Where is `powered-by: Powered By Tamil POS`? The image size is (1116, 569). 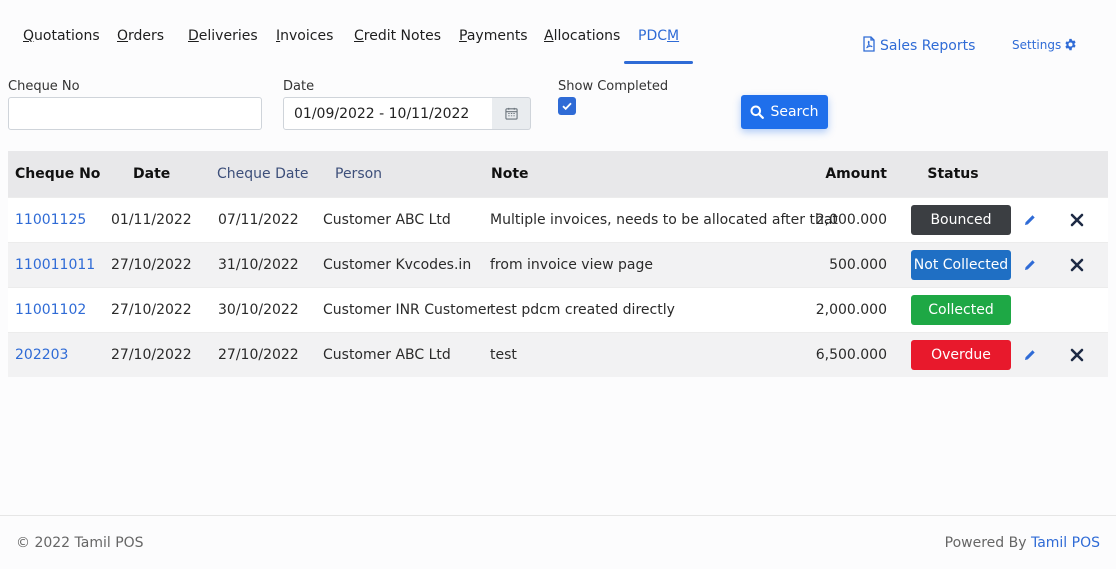 powered-by: Powered By Tamil POS is located at coordinates (1022, 543).